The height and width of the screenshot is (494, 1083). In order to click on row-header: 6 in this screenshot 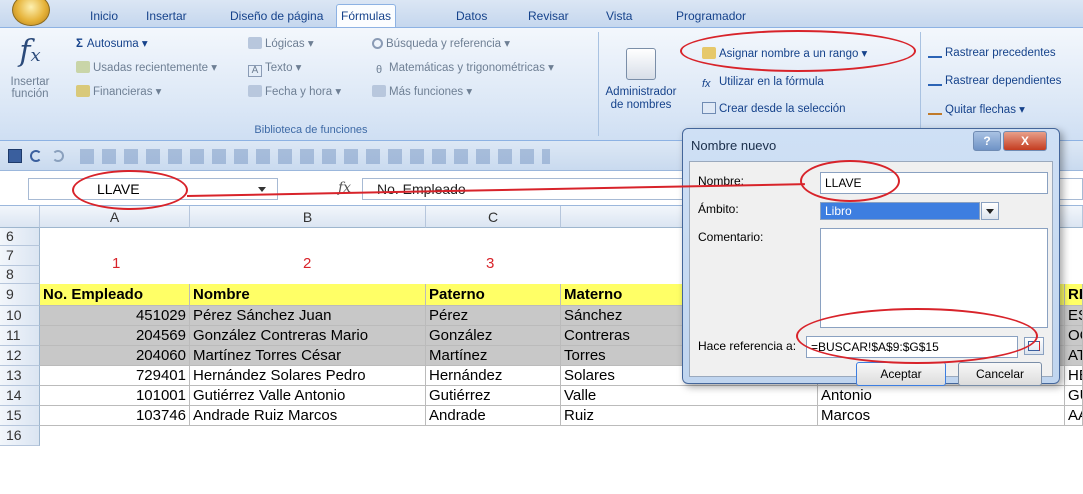, I will do `click(20, 237)`.